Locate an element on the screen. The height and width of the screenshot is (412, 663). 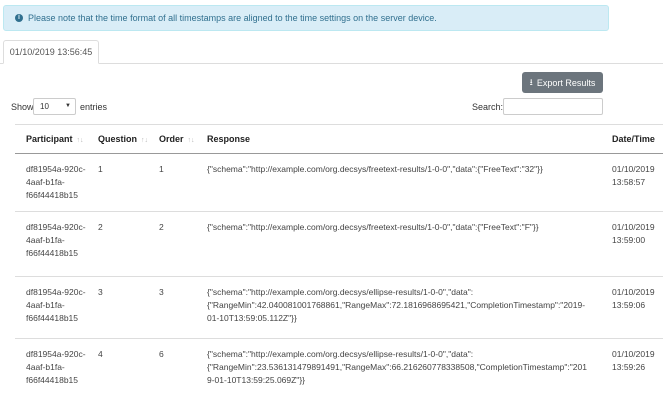
question-cell: 3 is located at coordinates (100, 292).